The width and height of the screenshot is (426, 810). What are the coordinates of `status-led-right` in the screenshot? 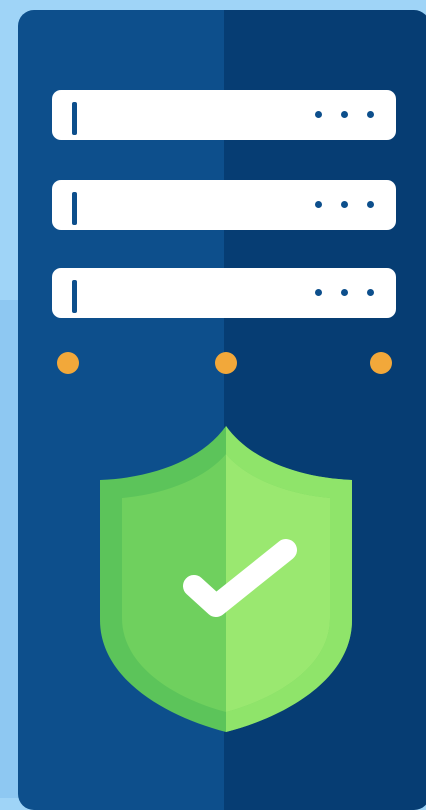 It's located at (381, 363).